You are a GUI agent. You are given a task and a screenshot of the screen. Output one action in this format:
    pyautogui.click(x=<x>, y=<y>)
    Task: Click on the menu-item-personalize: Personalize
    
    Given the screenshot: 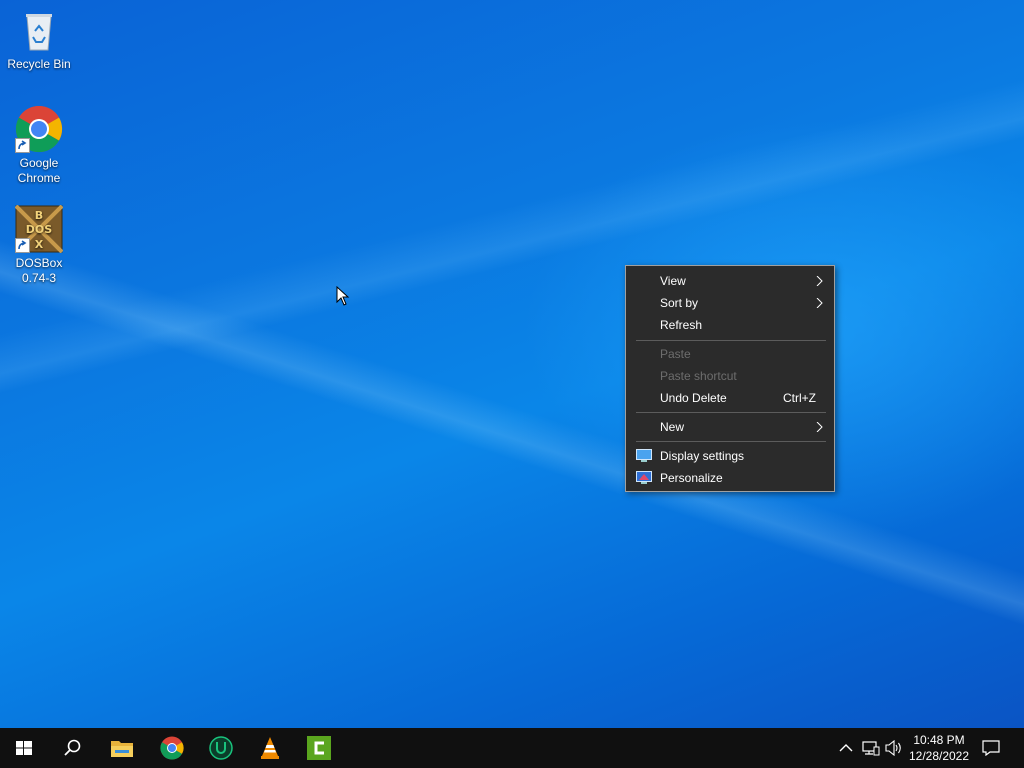 What is the action you would take?
    pyautogui.click(x=730, y=478)
    